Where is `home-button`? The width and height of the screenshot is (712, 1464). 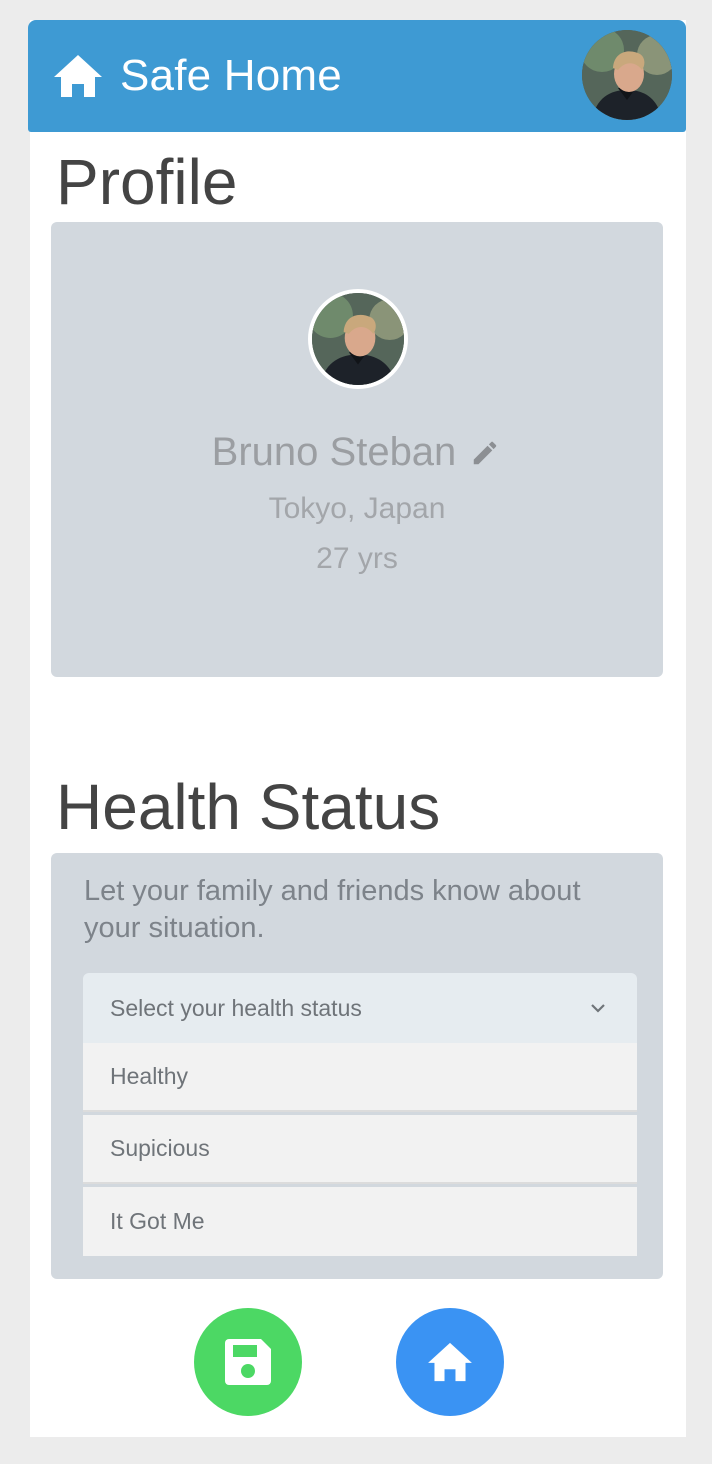
home-button is located at coordinates (450, 1362).